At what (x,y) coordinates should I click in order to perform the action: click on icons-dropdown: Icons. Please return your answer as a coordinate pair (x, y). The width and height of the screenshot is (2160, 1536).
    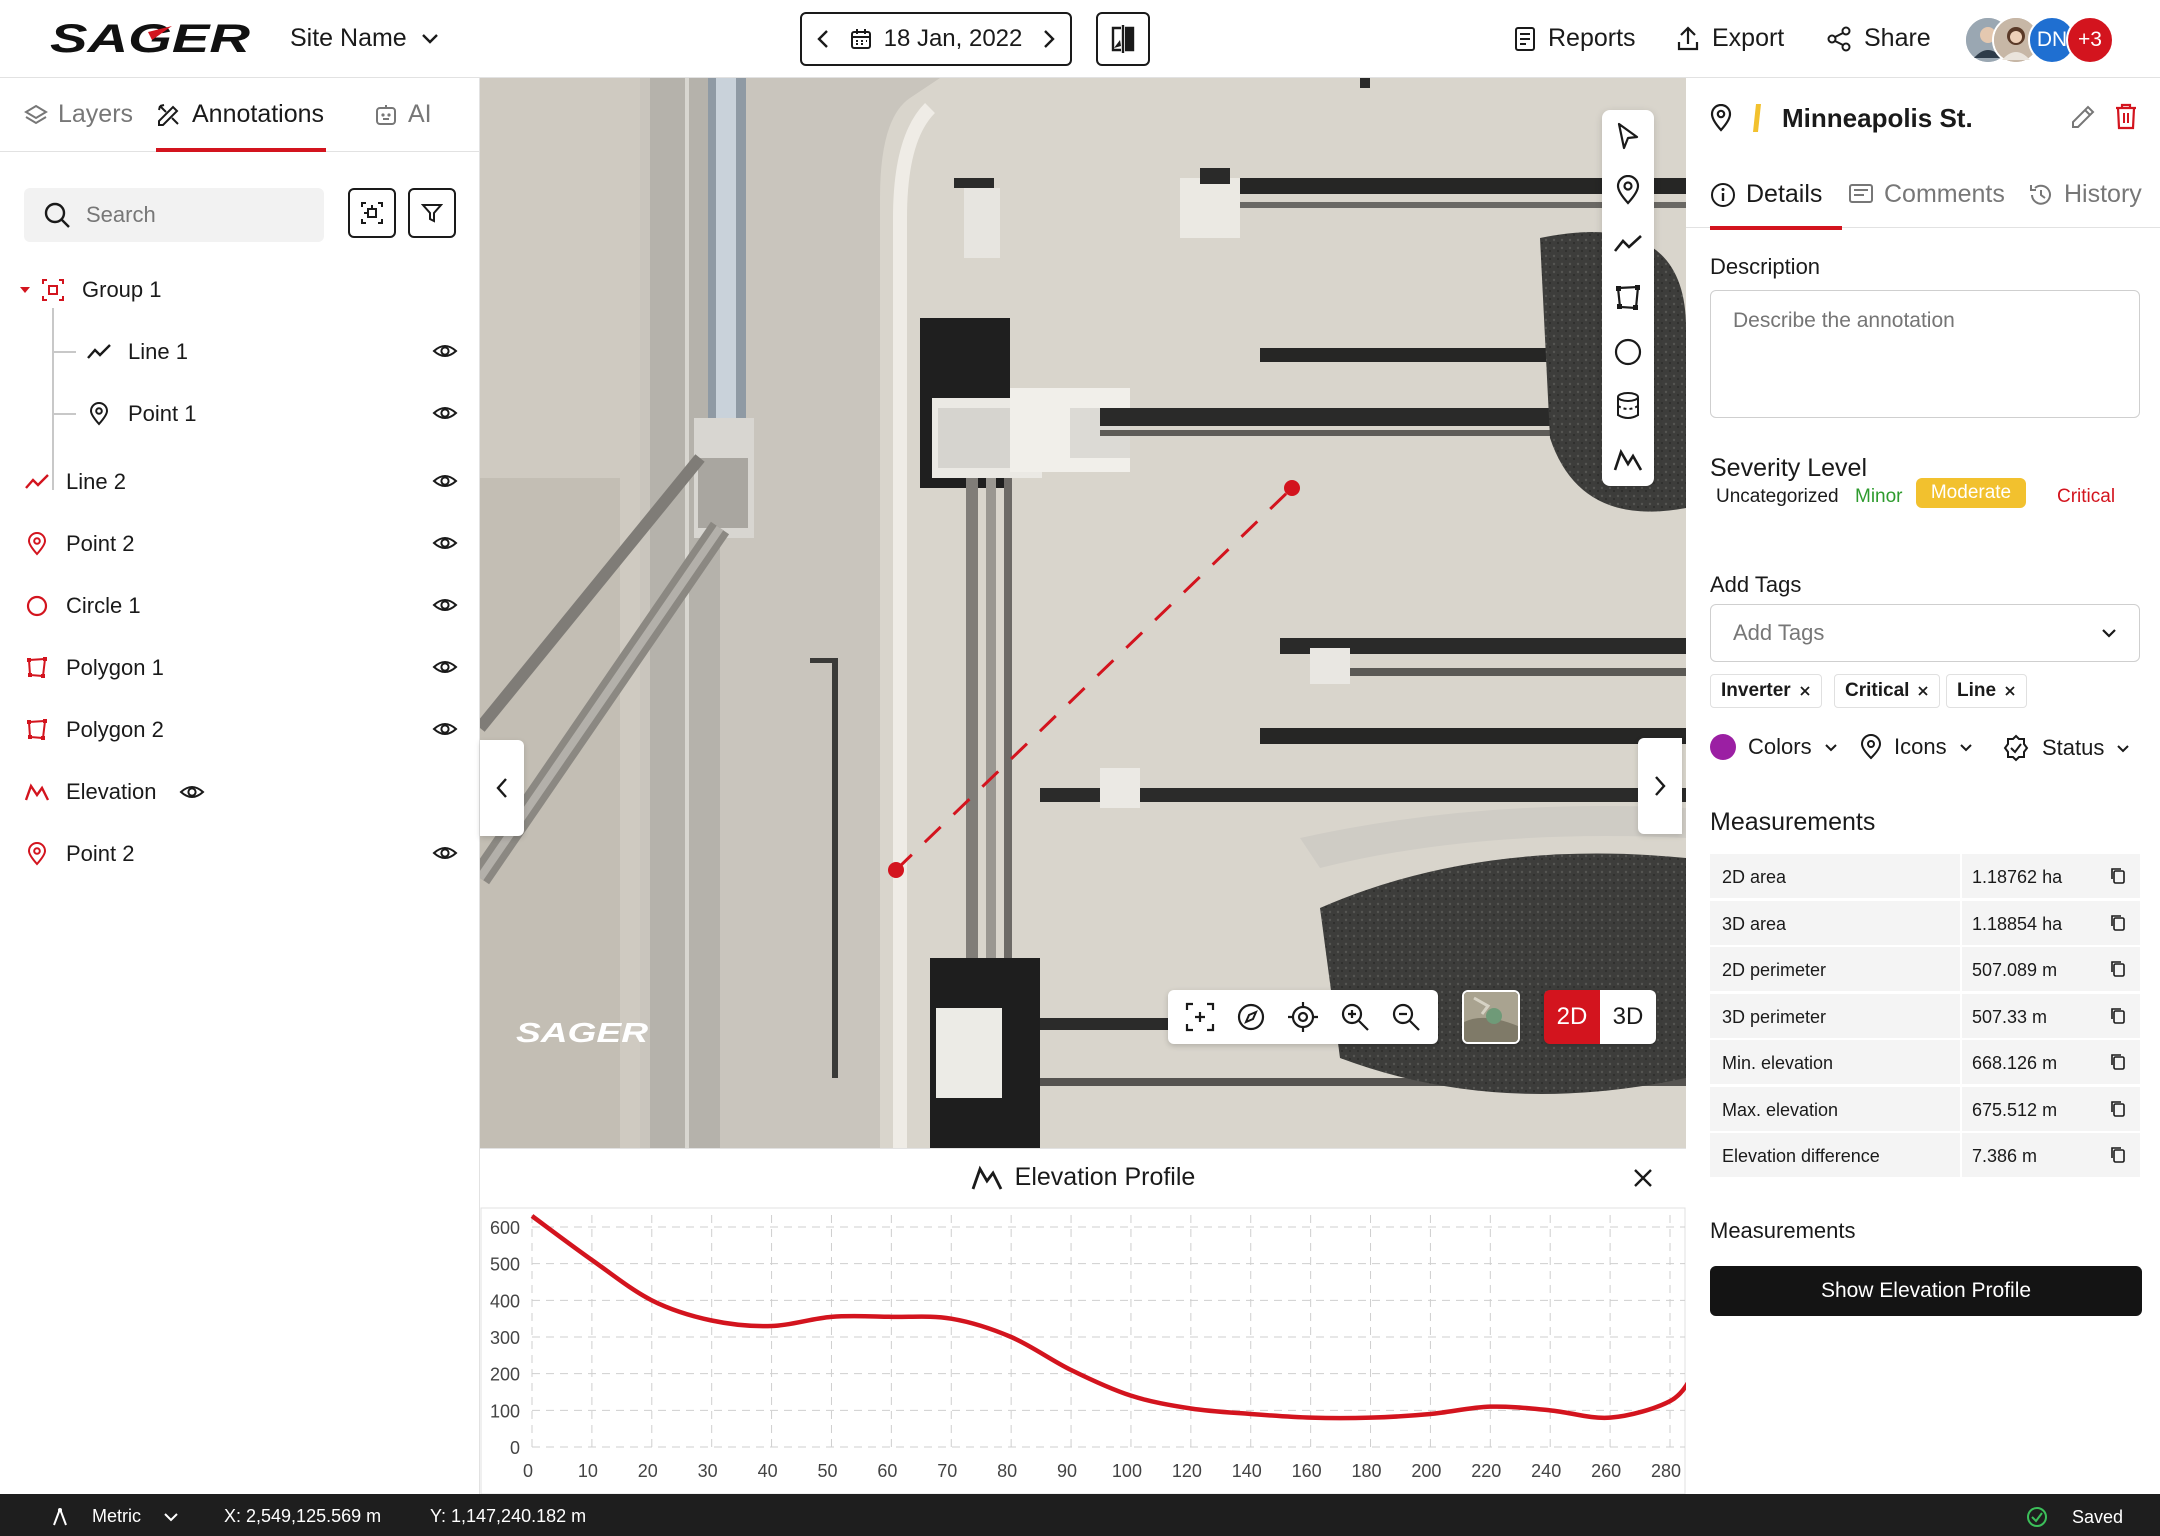
    Looking at the image, I should click on (1916, 747).